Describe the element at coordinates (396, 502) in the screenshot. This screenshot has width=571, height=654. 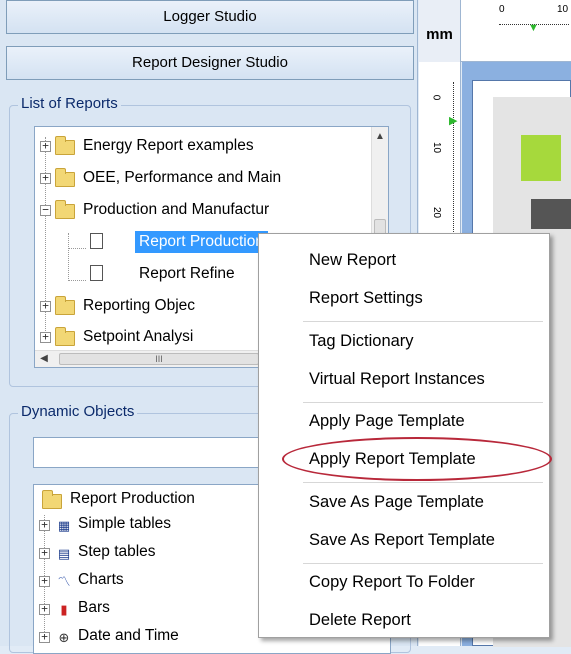
I see `menu-item-save-as-page-template: Save As Page Template` at that location.